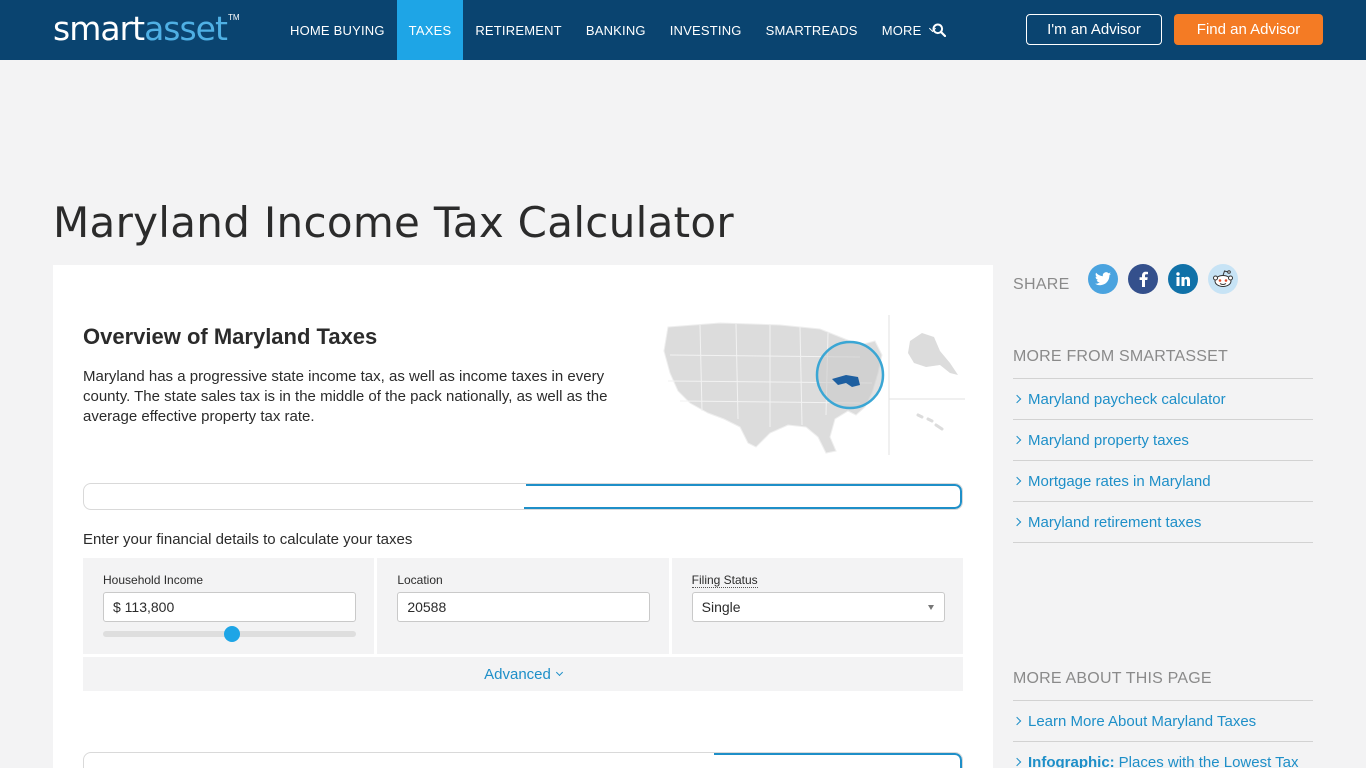 The height and width of the screenshot is (768, 1366). I want to click on nav-item-retirement: RETIREMENT, so click(518, 30).